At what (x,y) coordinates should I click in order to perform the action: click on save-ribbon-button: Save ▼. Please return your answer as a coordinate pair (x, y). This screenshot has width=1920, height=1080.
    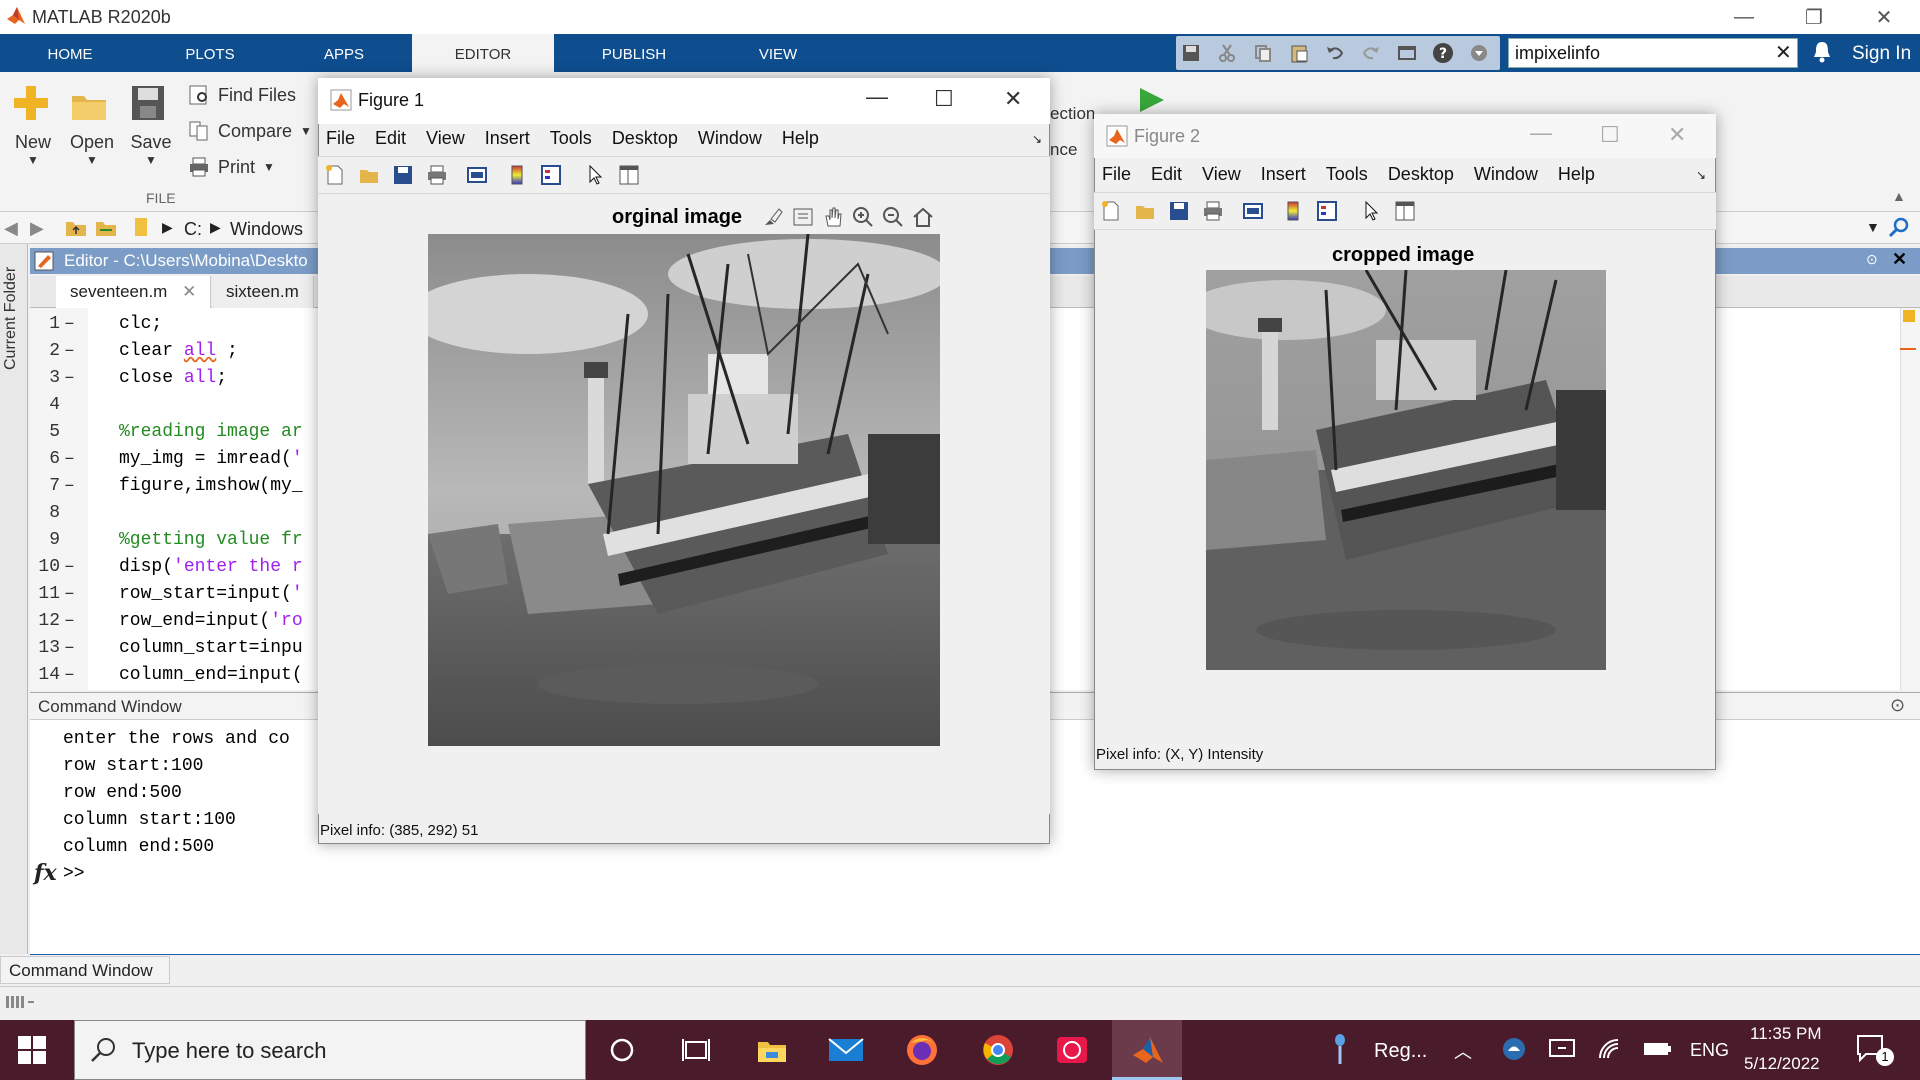
    Looking at the image, I should click on (151, 125).